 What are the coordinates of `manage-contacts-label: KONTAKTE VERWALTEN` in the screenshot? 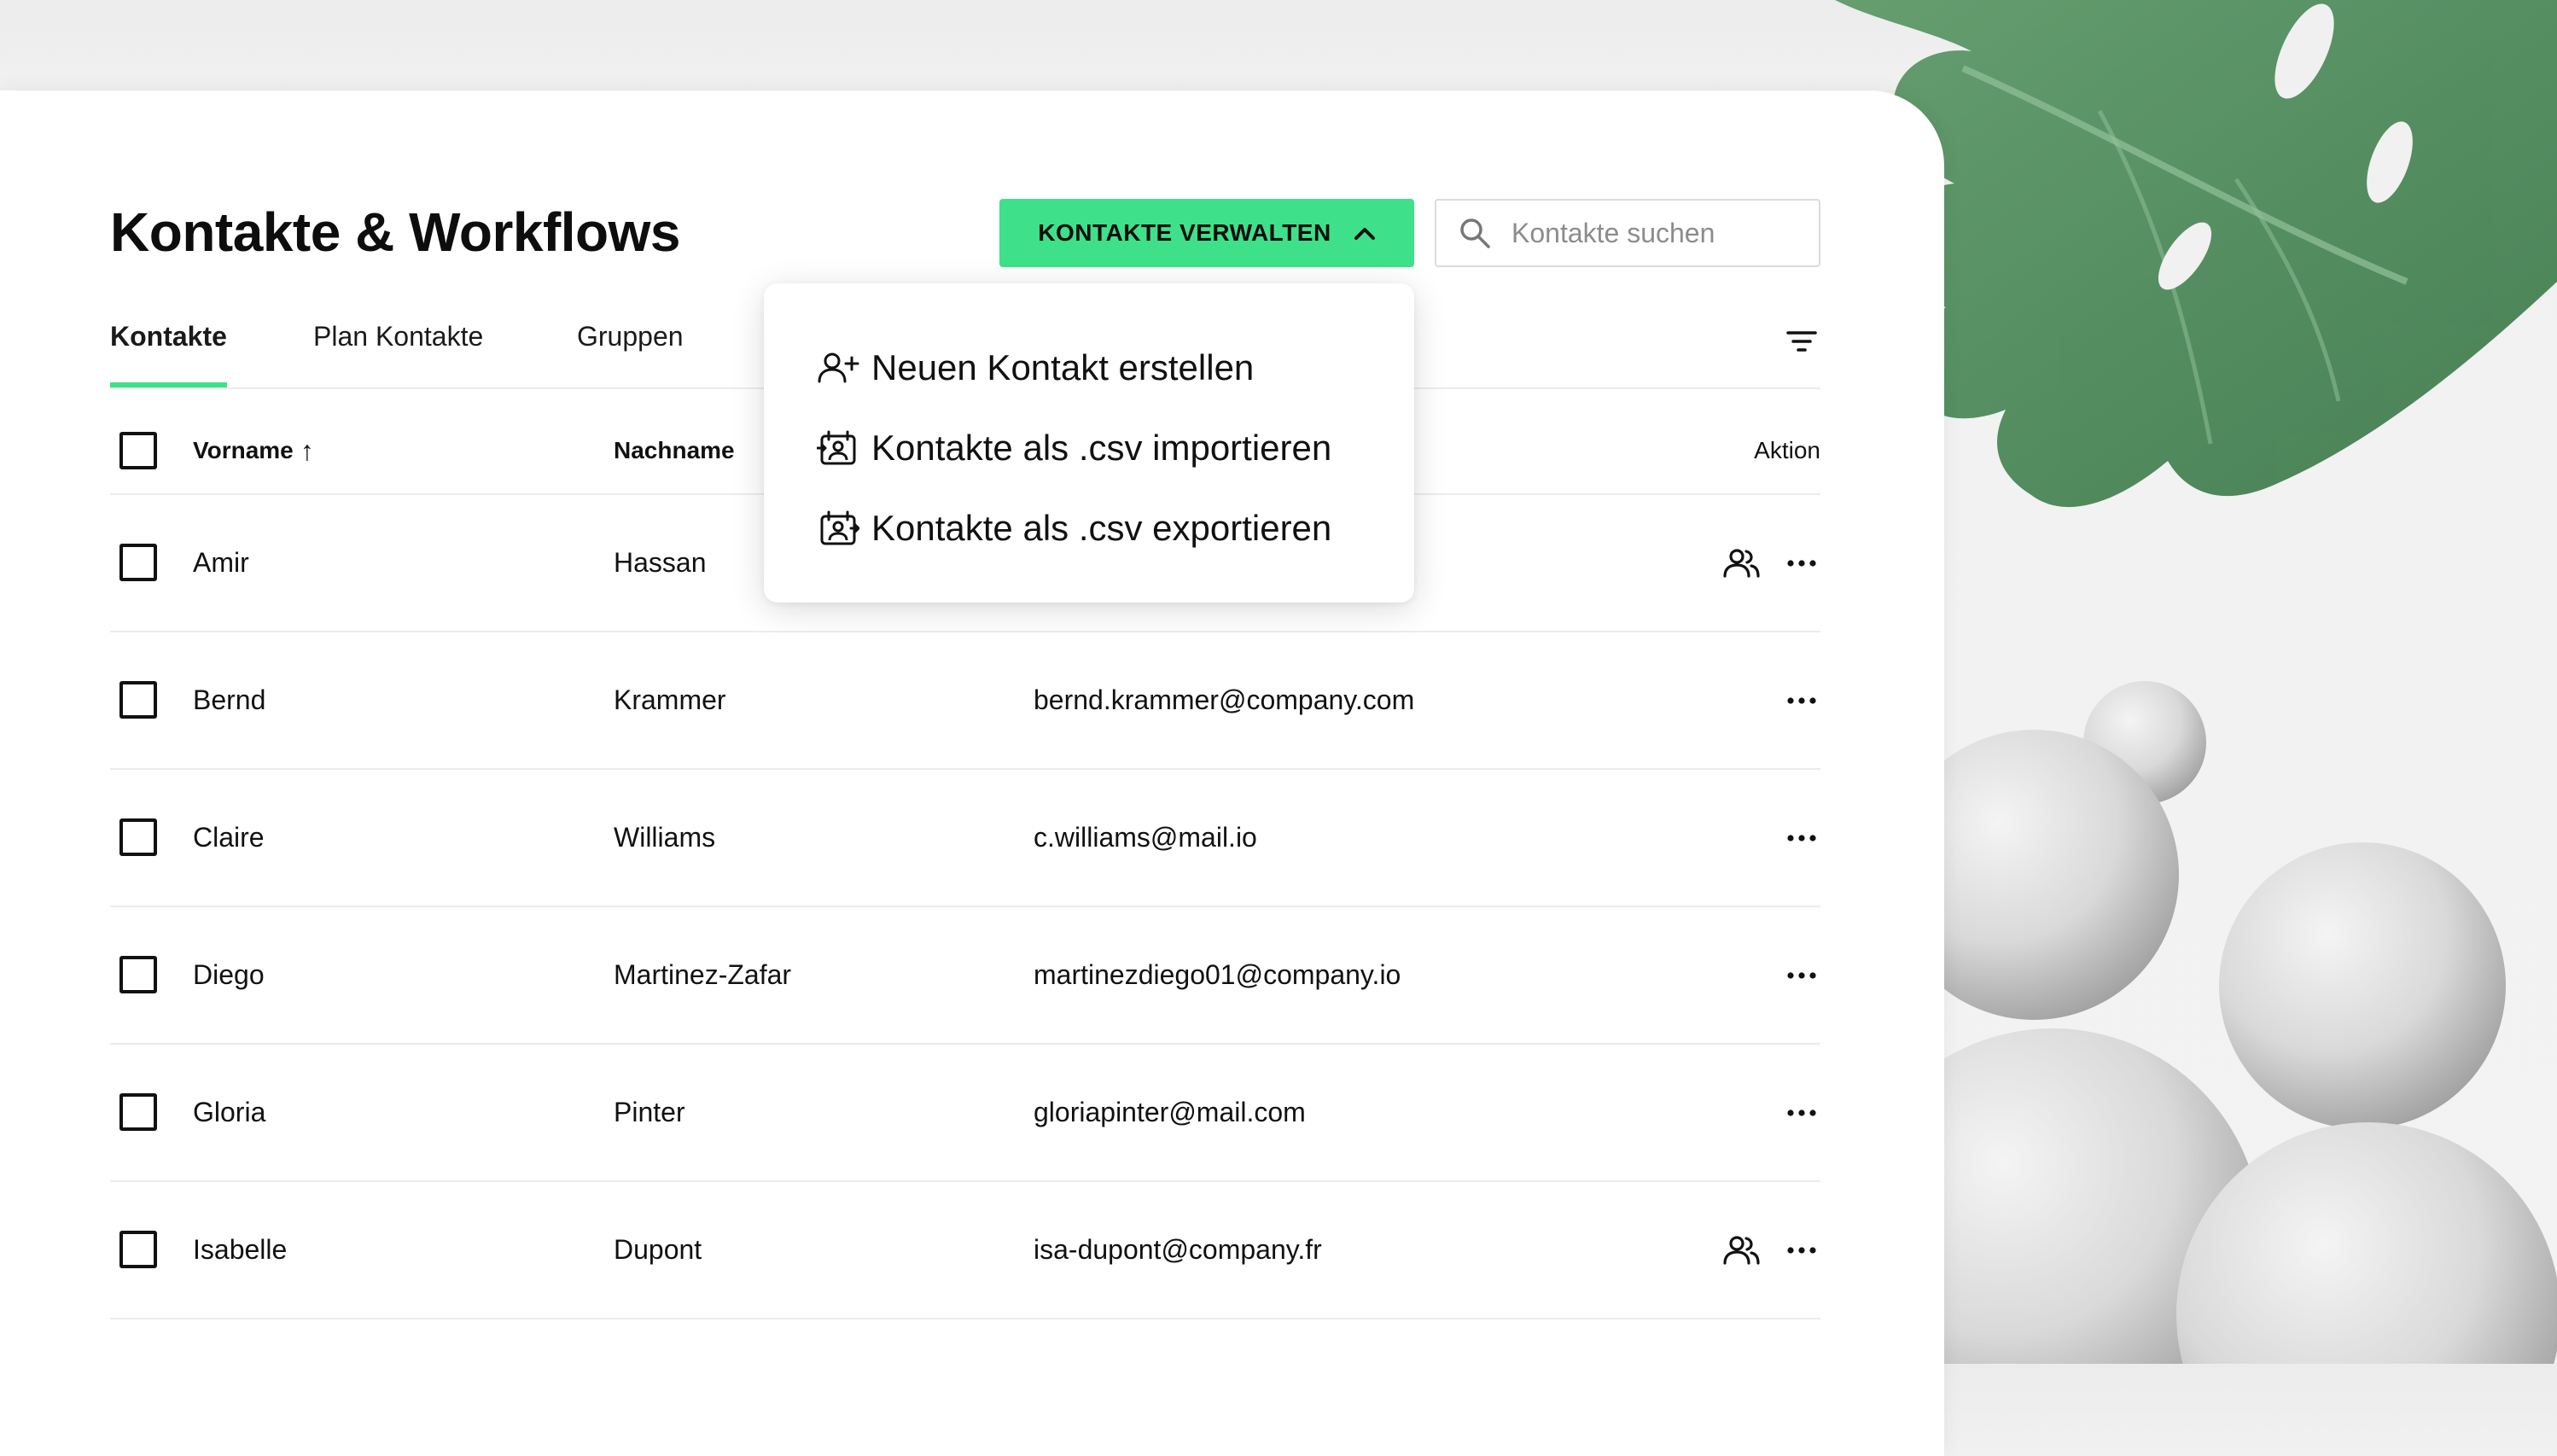 It's located at (1185, 232).